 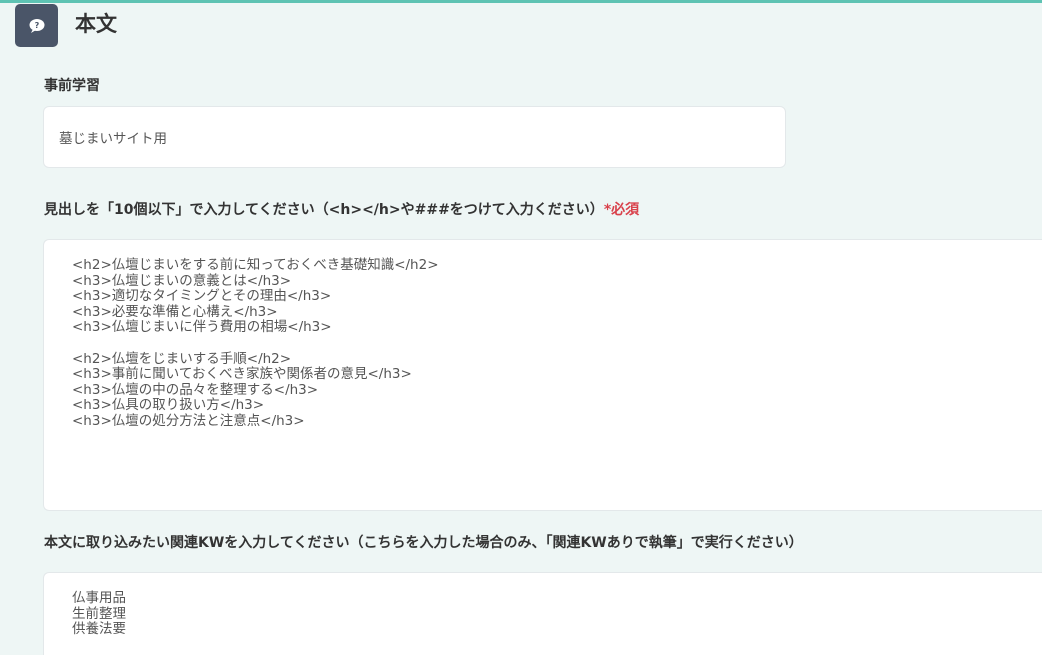 What do you see at coordinates (521, 1) in the screenshot?
I see `top-accent-bar` at bounding box center [521, 1].